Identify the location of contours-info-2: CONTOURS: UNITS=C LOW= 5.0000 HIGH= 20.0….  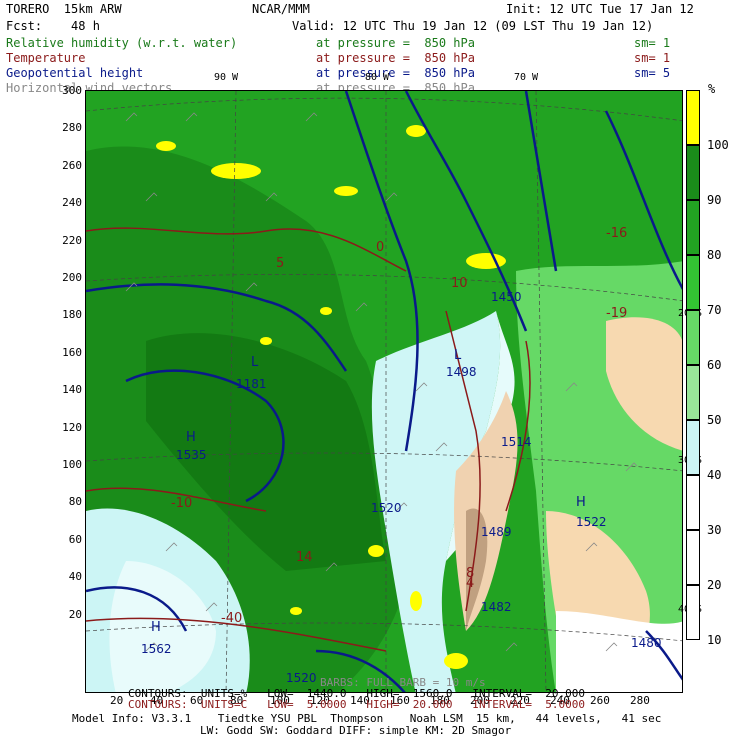
(356, 704).